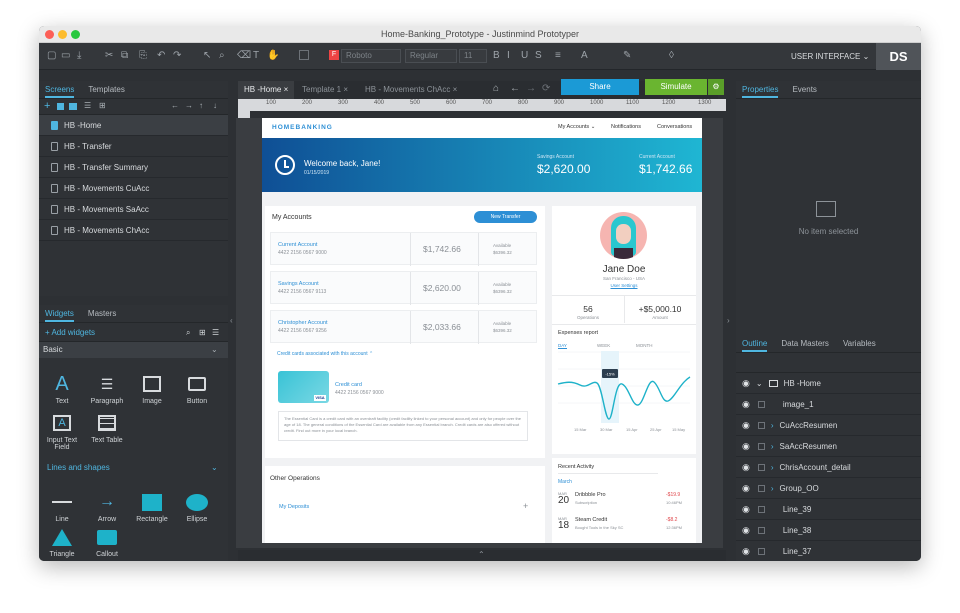 This screenshot has width=960, height=613. I want to click on bold-icon: B, so click(496, 56).